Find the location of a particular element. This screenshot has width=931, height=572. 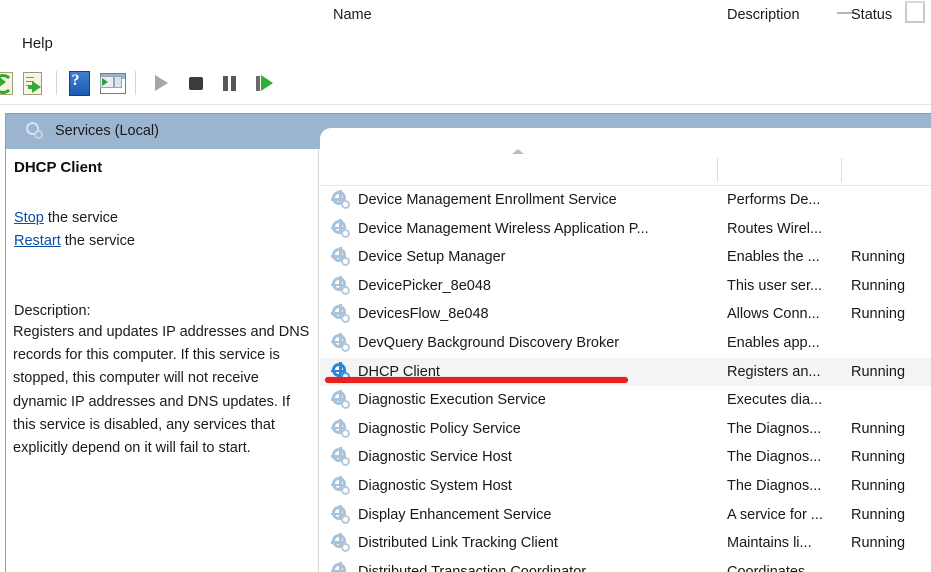

export-list-icon is located at coordinates (34, 83).